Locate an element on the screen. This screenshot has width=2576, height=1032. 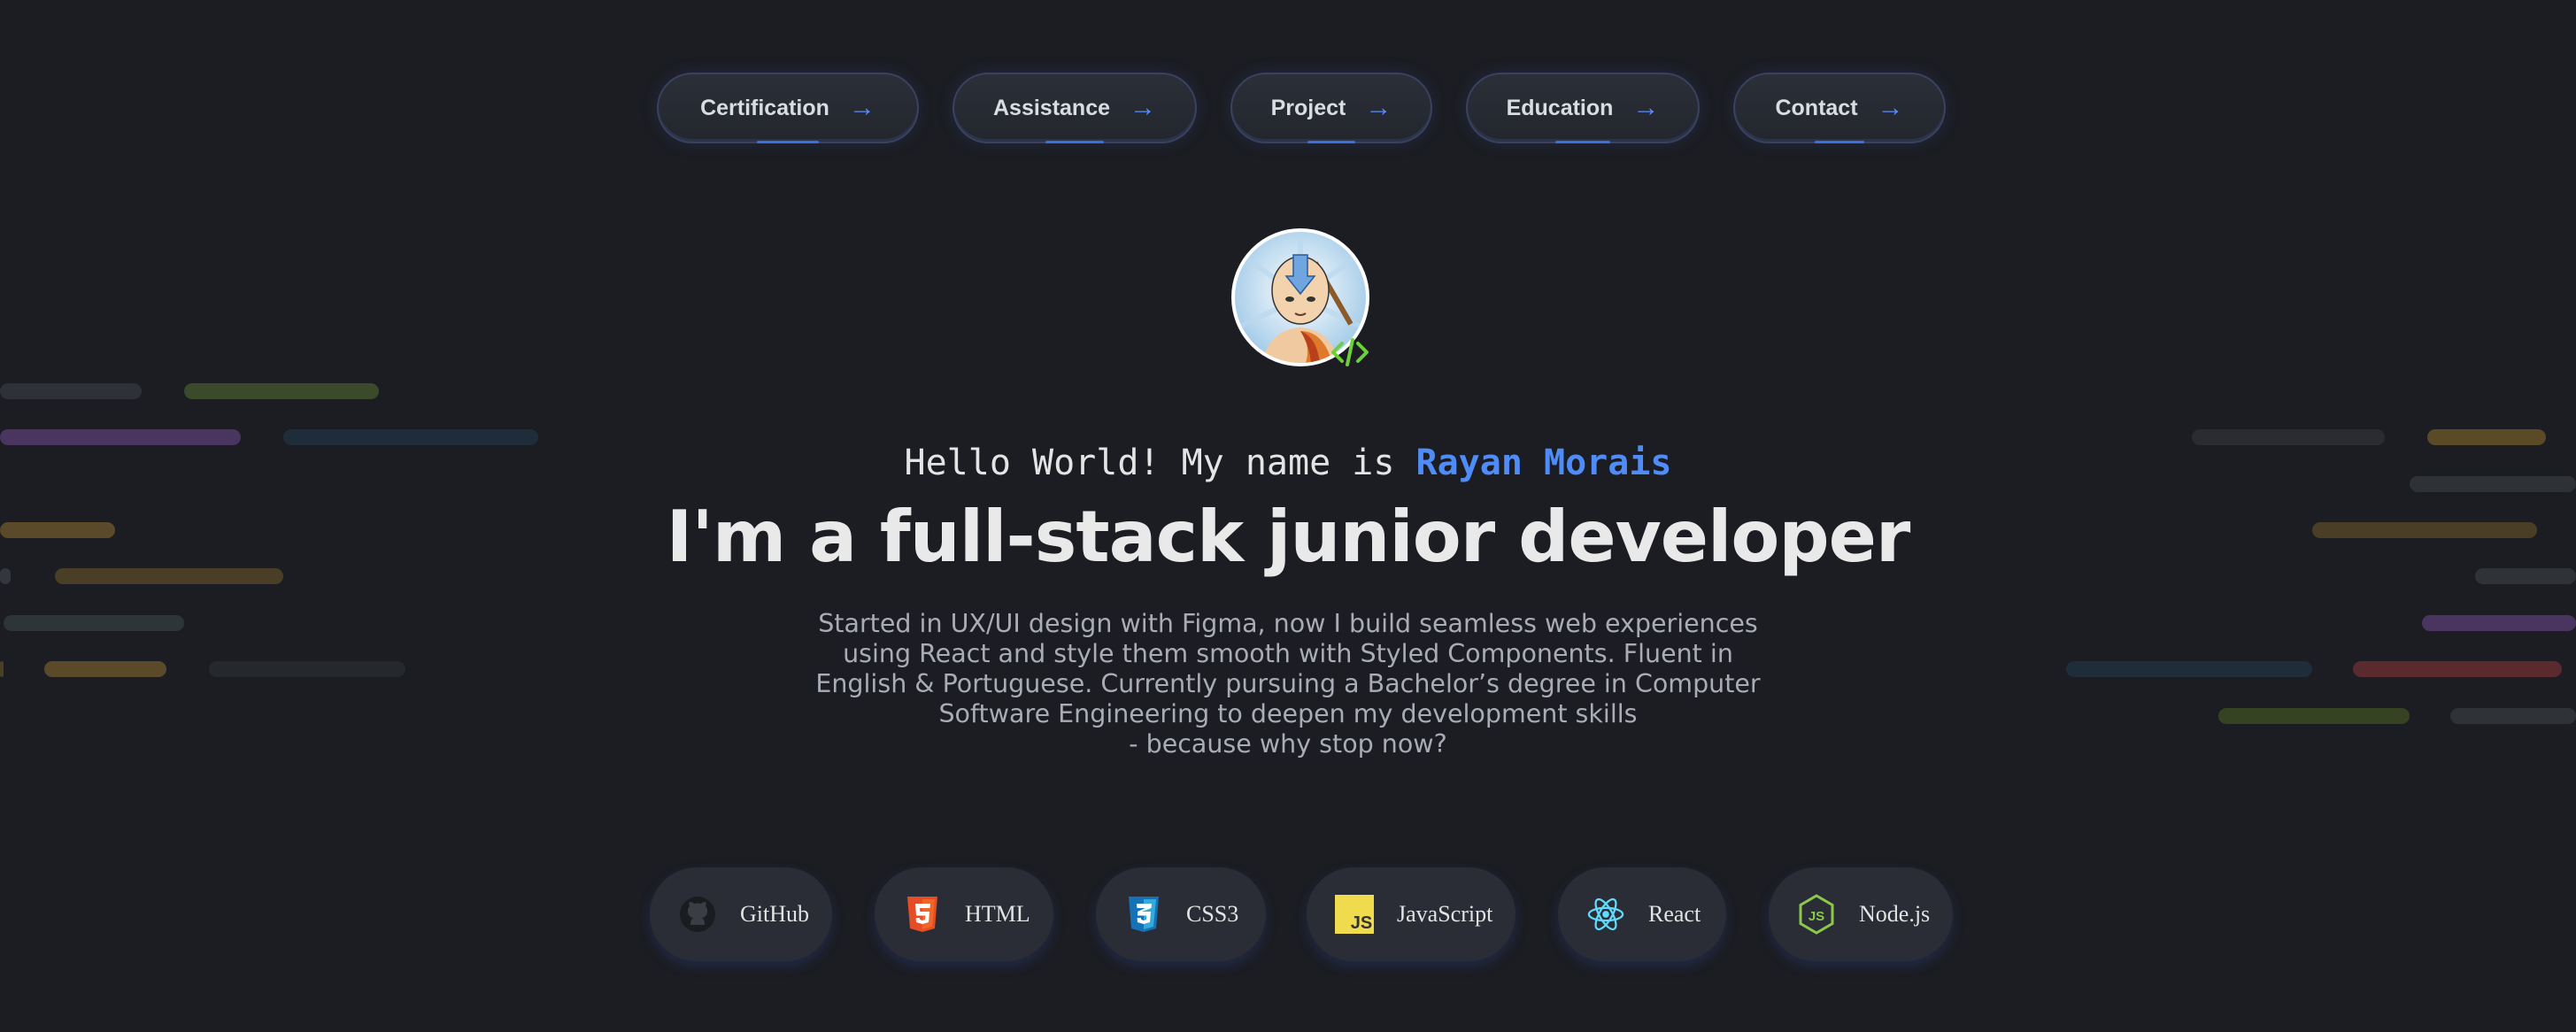
greeting: Hello World! My name is Rayan Morais is located at coordinates (1288, 463).